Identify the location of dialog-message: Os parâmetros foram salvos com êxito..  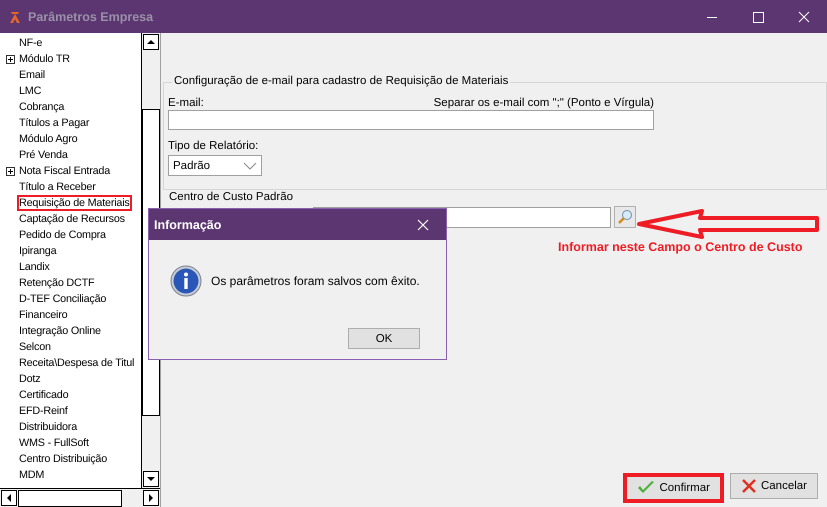
(315, 281).